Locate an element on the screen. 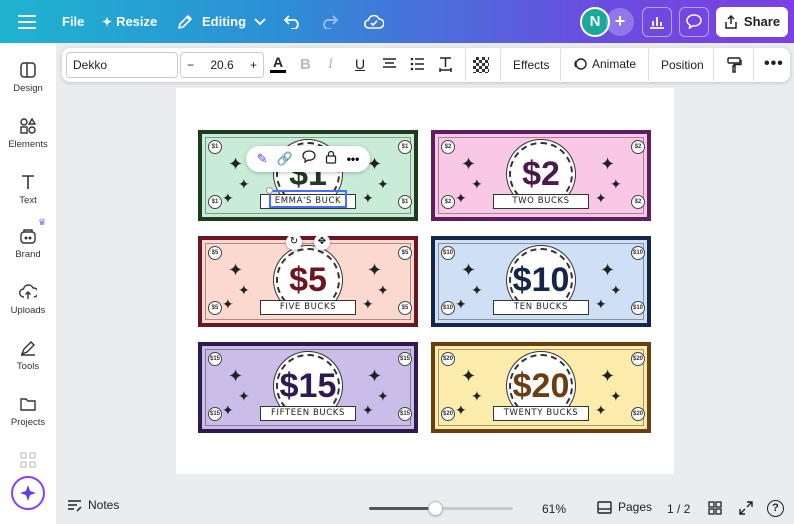  editing-mode-button: Editing is located at coordinates (221, 21).